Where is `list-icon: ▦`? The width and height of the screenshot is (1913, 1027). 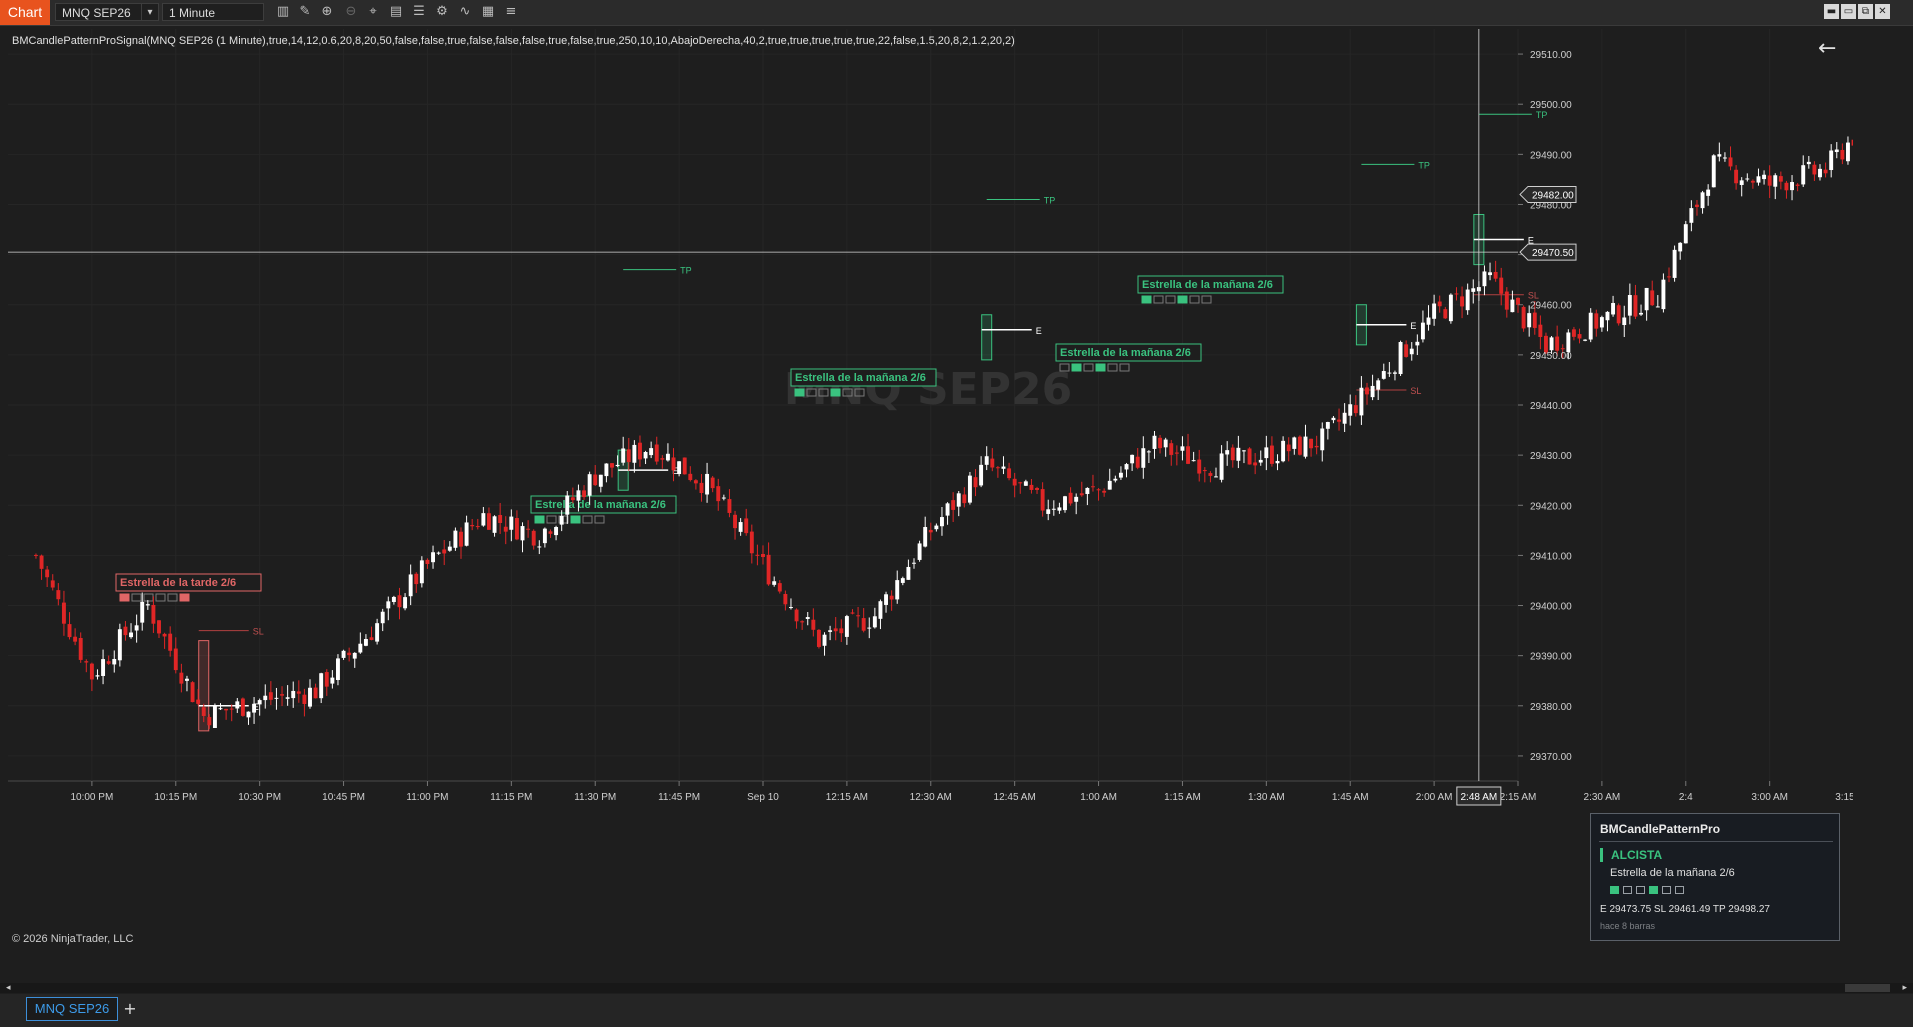 list-icon: ▦ is located at coordinates (488, 12).